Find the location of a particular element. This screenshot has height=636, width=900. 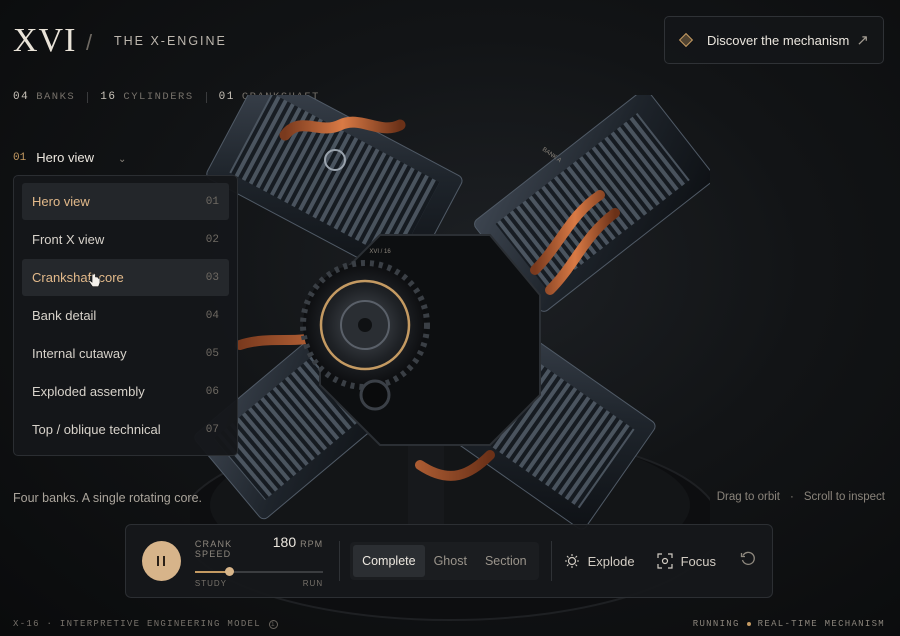

view-option-label: Hero view is located at coordinates (61, 201).